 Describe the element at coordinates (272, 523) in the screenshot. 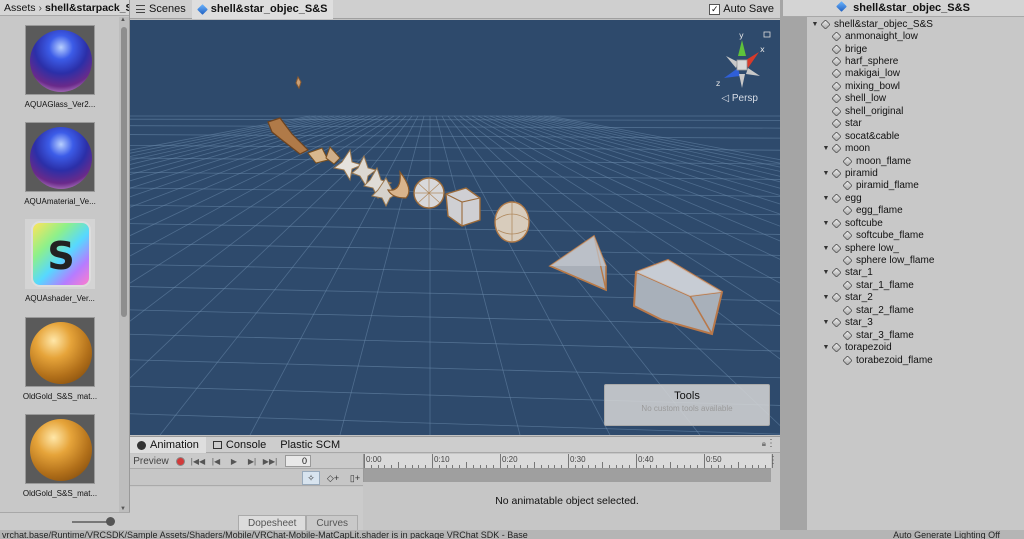

I see `tab-dopesheet: Dopesheet` at that location.